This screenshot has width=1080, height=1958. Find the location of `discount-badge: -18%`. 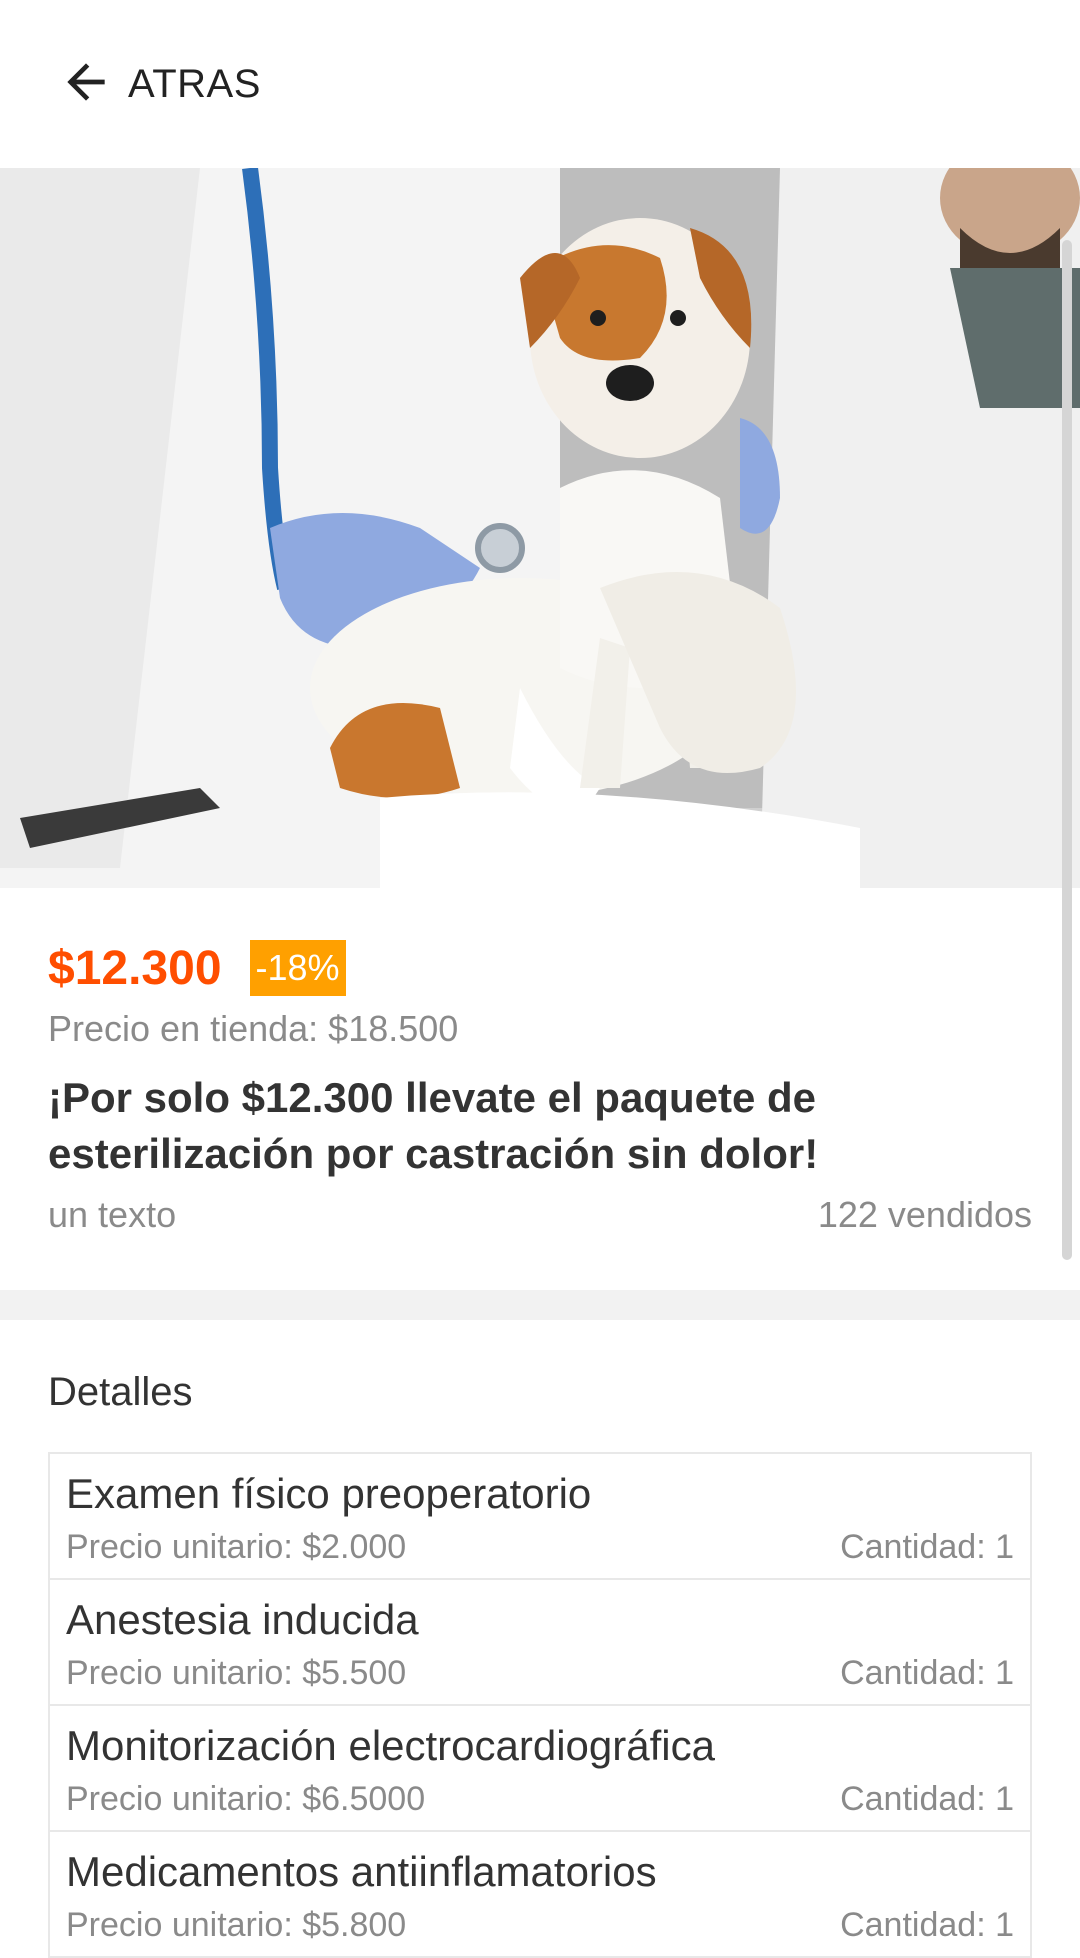

discount-badge: -18% is located at coordinates (297, 968).